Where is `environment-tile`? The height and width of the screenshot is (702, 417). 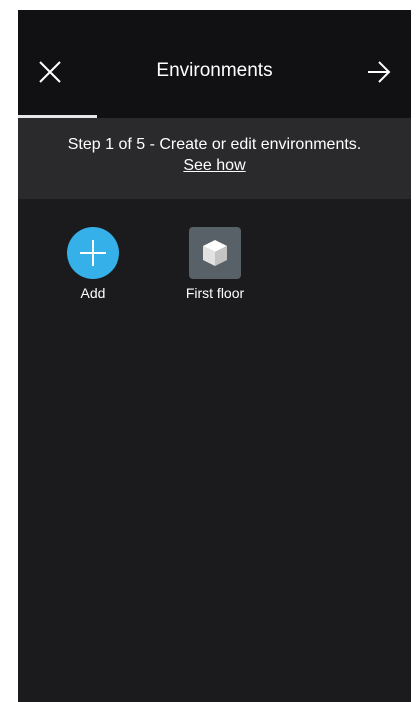
environment-tile is located at coordinates (215, 253).